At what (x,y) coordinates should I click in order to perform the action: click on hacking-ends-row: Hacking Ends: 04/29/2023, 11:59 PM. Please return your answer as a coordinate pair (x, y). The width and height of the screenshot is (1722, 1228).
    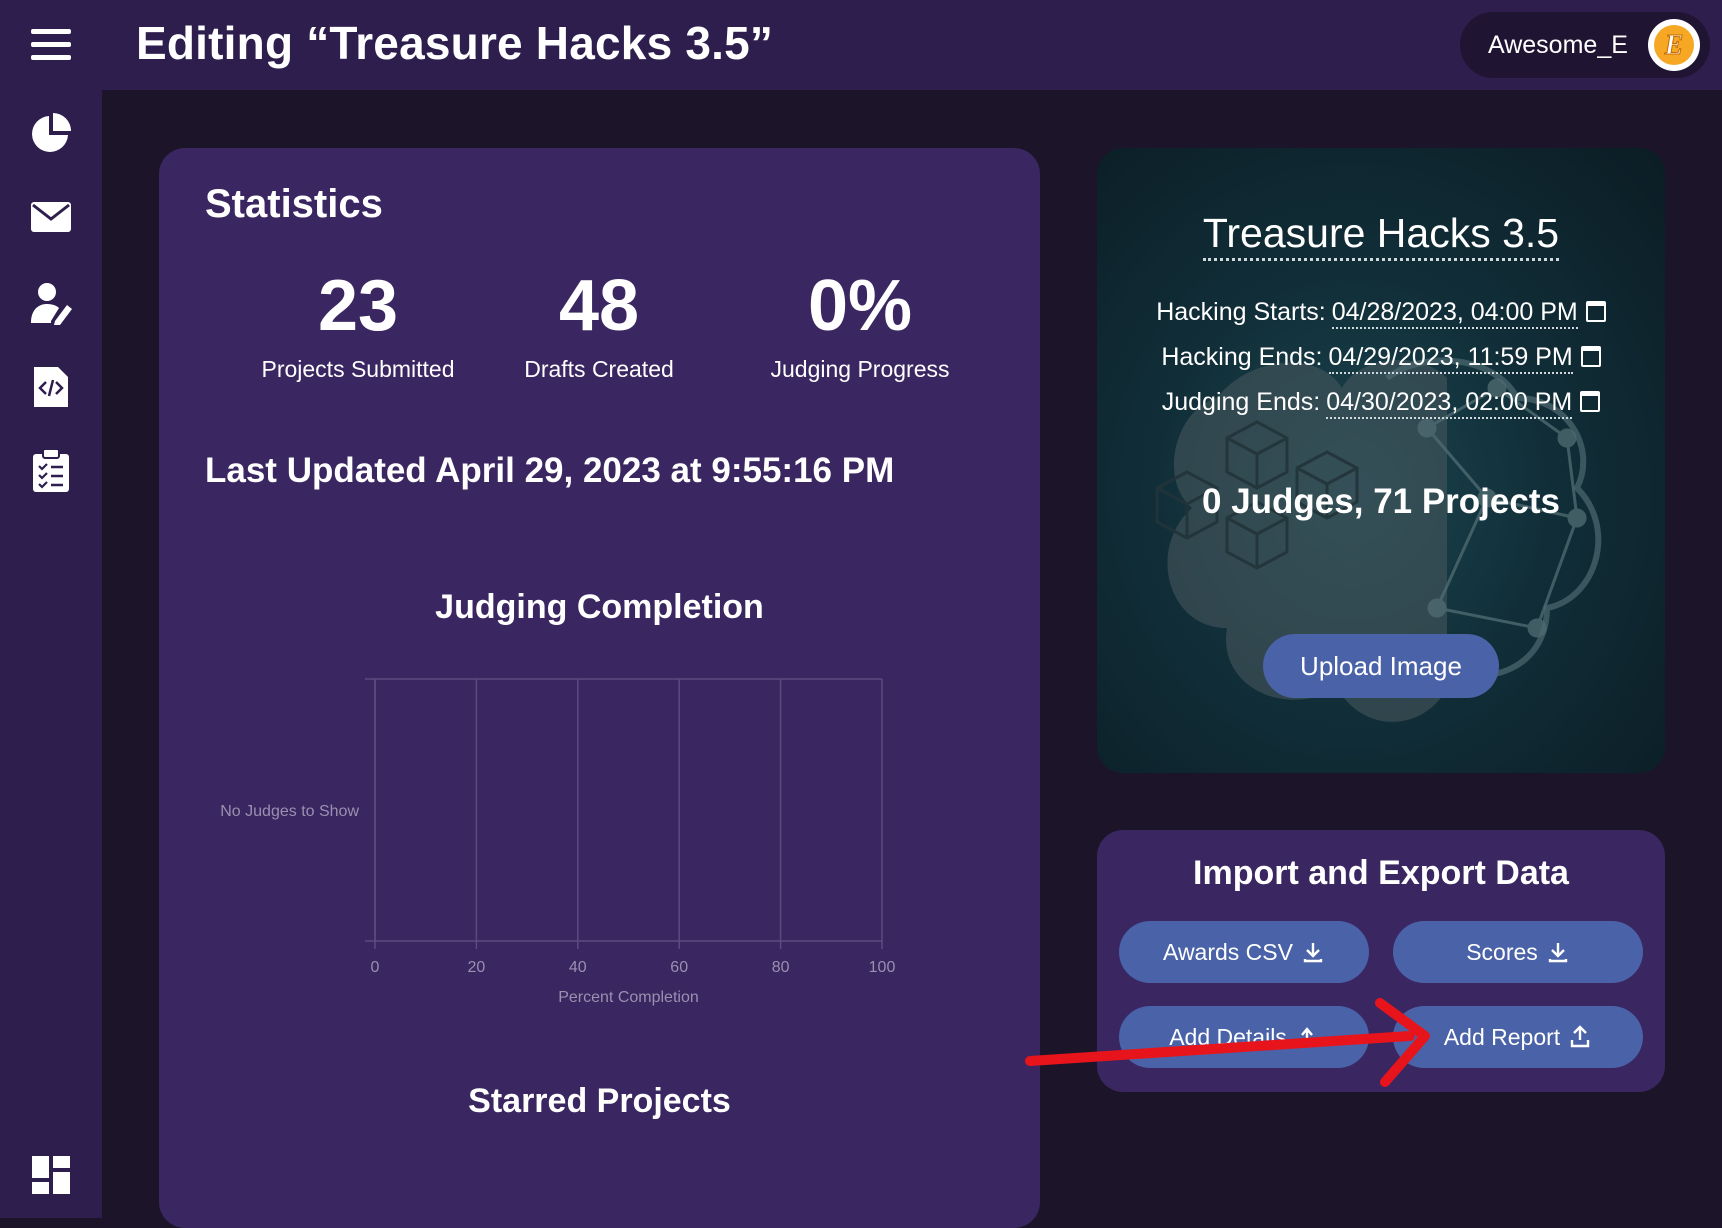
    Looking at the image, I should click on (1381, 358).